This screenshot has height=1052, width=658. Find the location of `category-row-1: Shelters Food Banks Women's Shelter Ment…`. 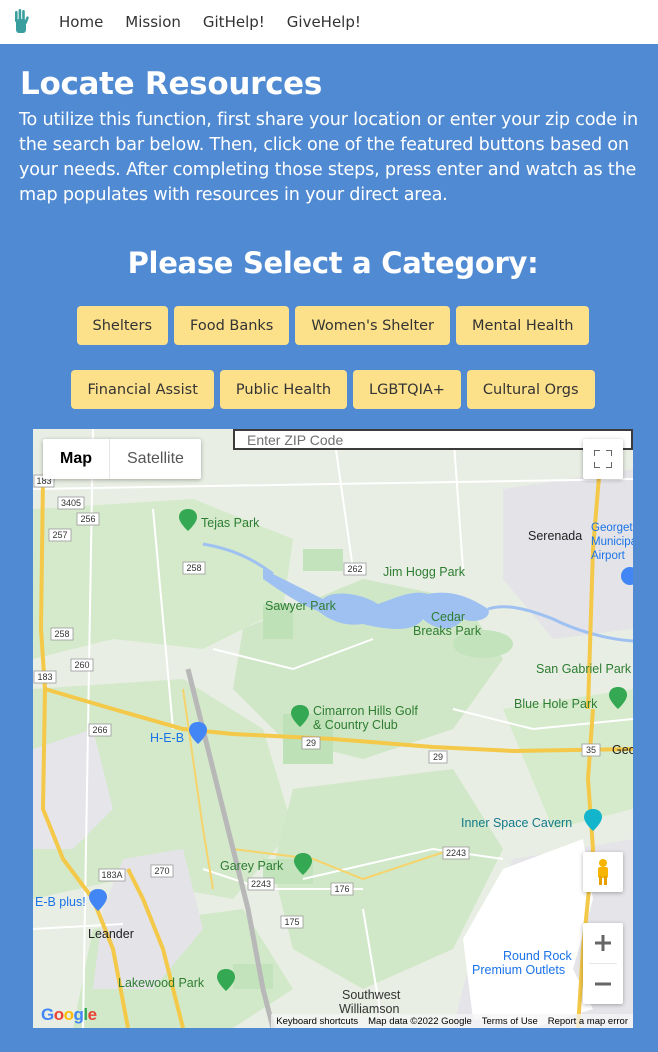

category-row-1: Shelters Food Banks Women's Shelter Ment… is located at coordinates (329, 325).